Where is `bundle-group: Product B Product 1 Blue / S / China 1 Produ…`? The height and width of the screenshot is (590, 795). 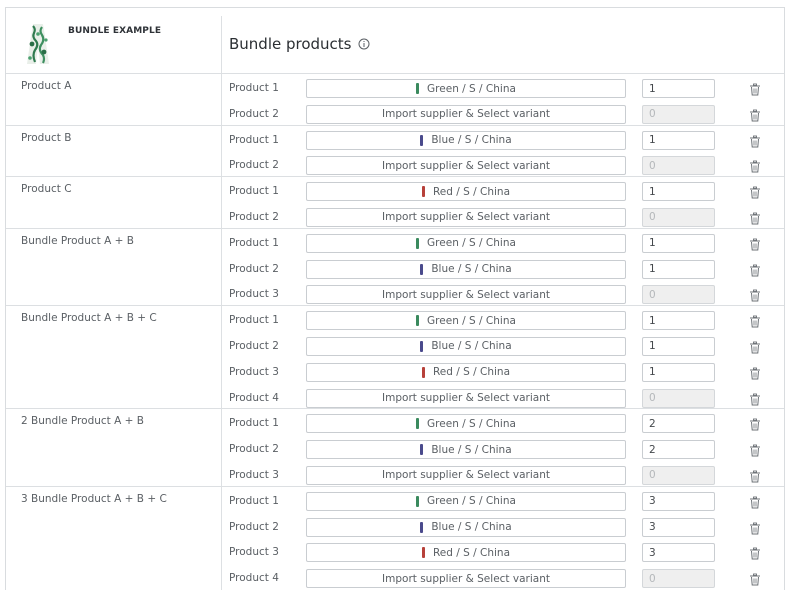 bundle-group: Product B Product 1 Blue / S / China 1 Produ… is located at coordinates (395, 150).